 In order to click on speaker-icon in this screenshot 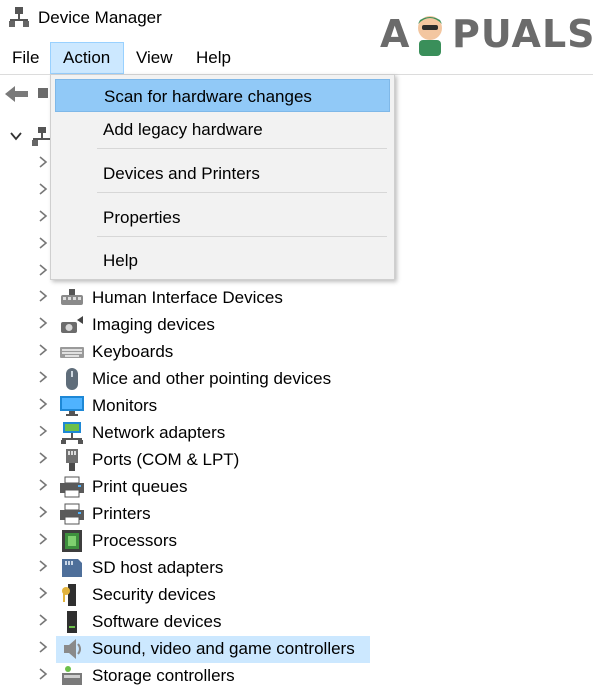, I will do `click(72, 649)`.